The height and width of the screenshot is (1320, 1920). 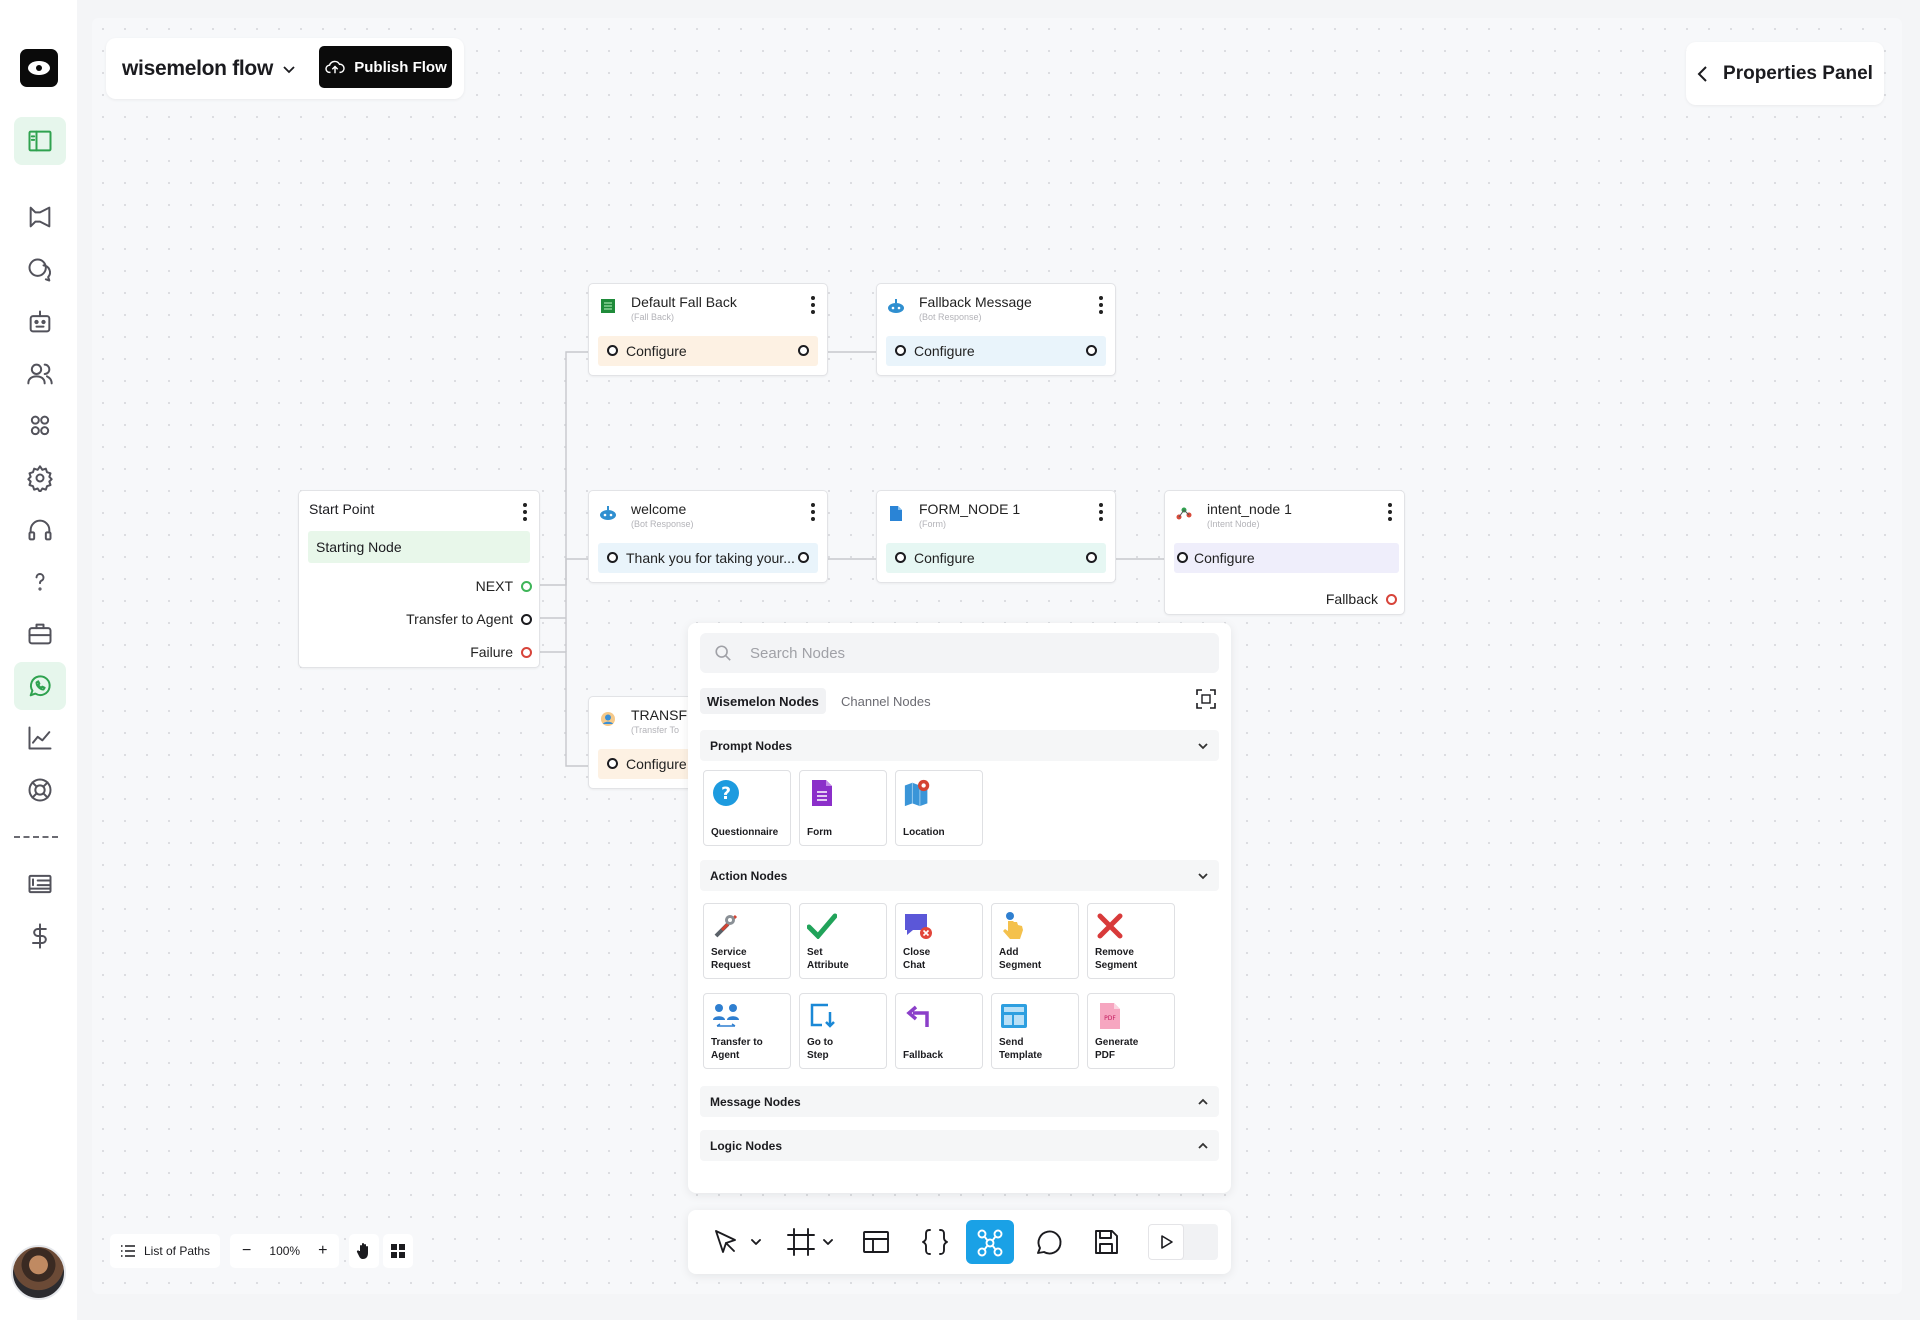 I want to click on fullscreen-icon, so click(x=1206, y=699).